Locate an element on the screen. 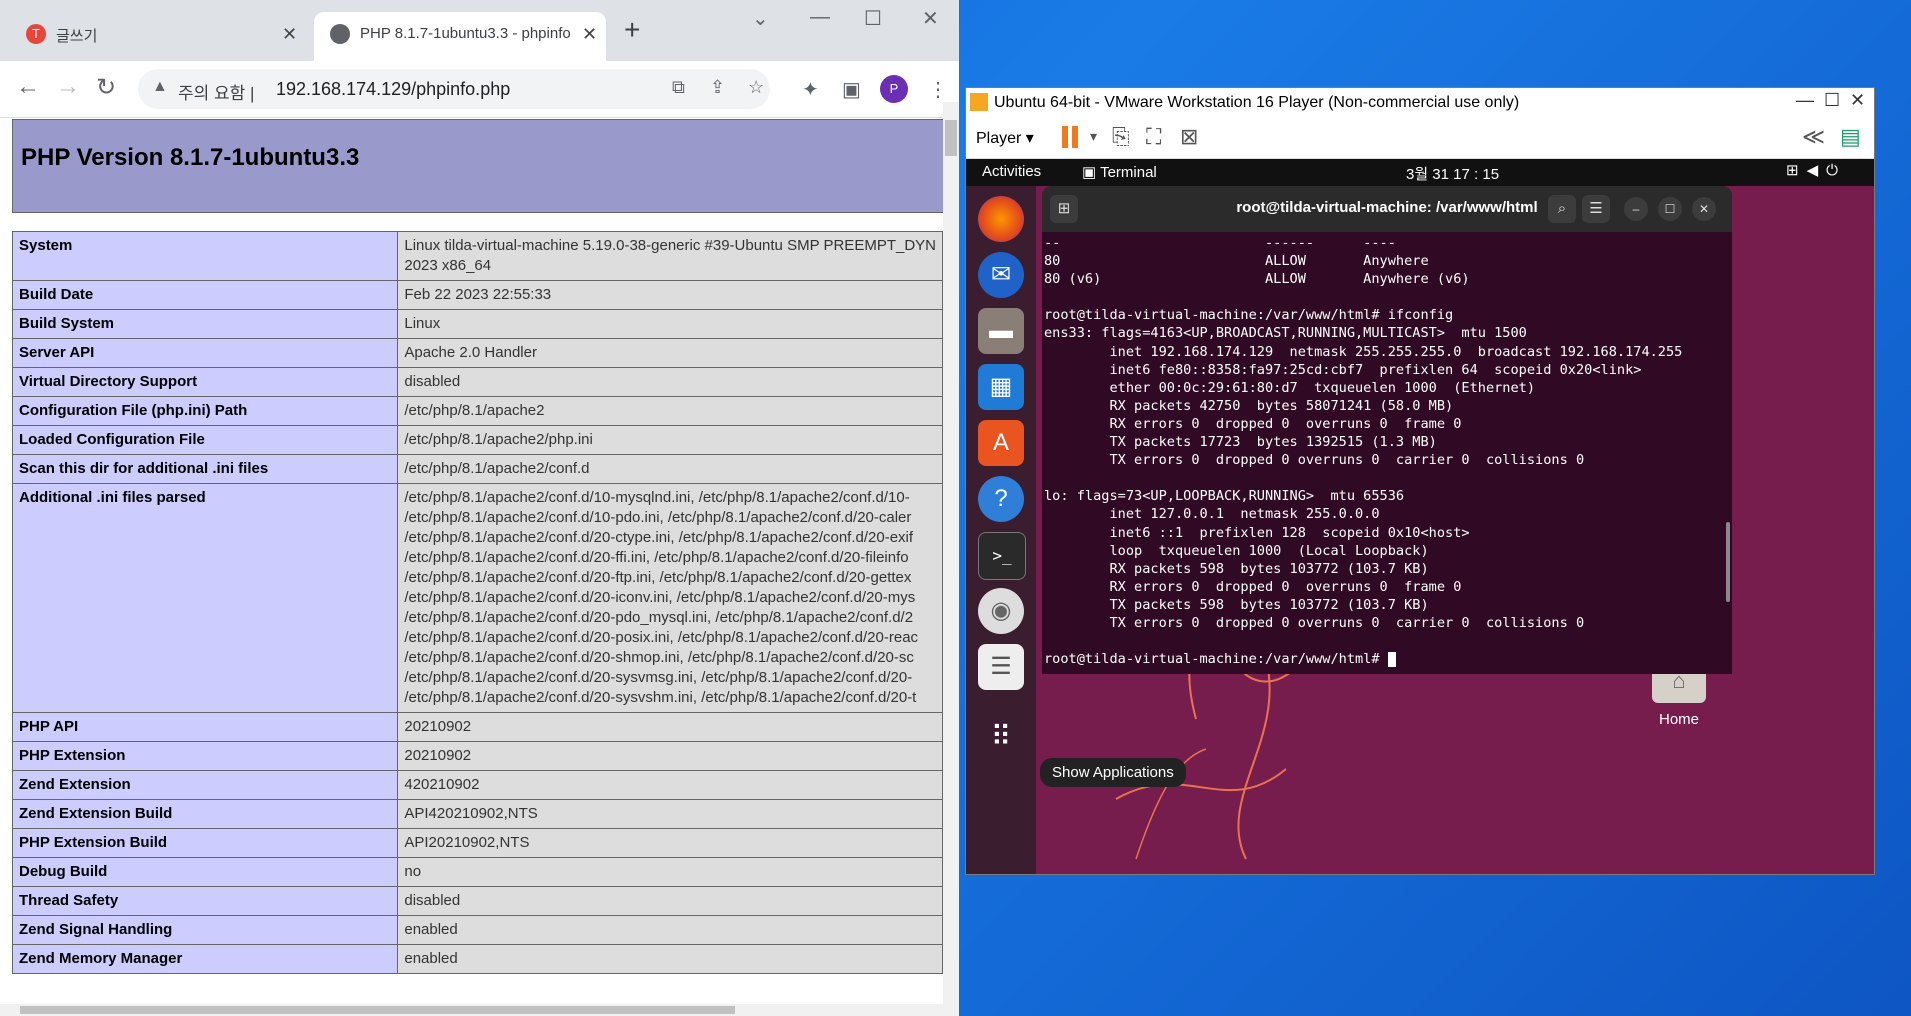 The image size is (1911, 1016). clock: 3월 31 17 : 15 is located at coordinates (1452, 173).